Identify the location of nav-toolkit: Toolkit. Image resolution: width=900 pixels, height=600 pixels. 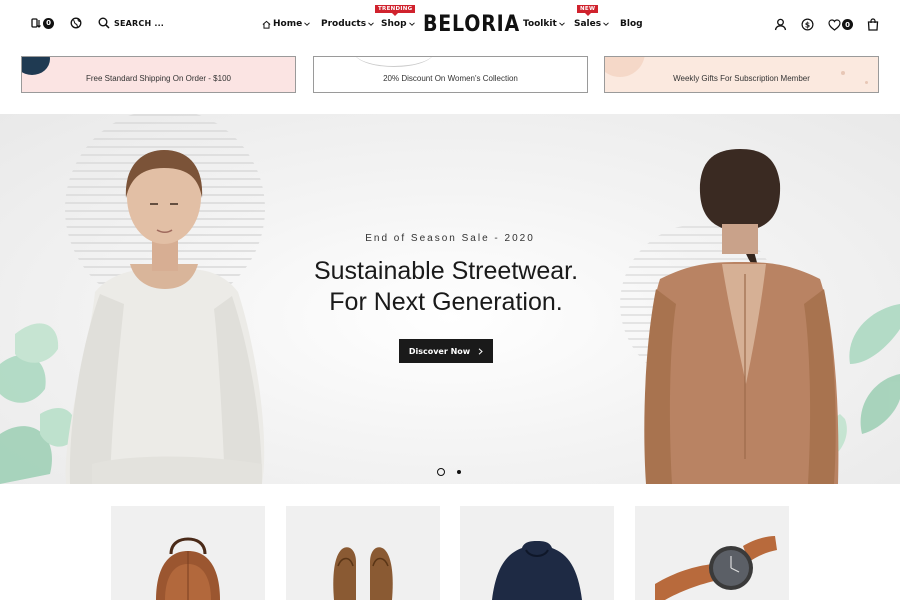
(544, 24).